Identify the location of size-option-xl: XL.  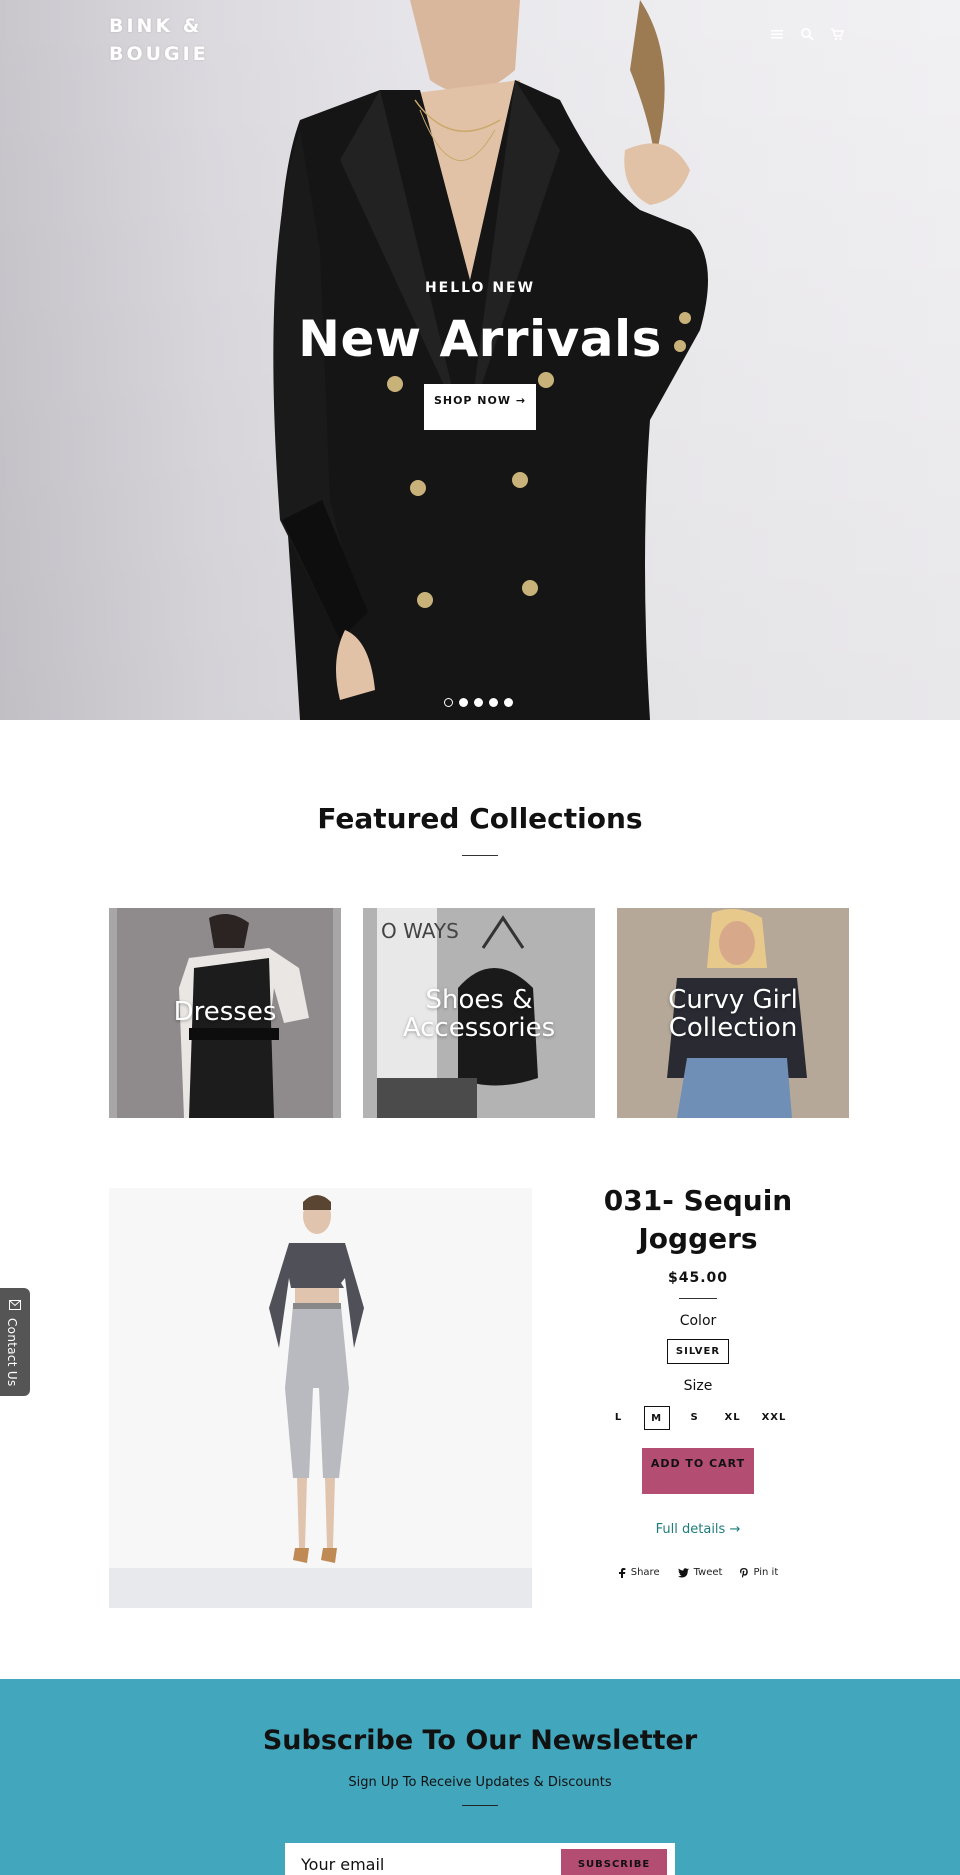
(733, 1418).